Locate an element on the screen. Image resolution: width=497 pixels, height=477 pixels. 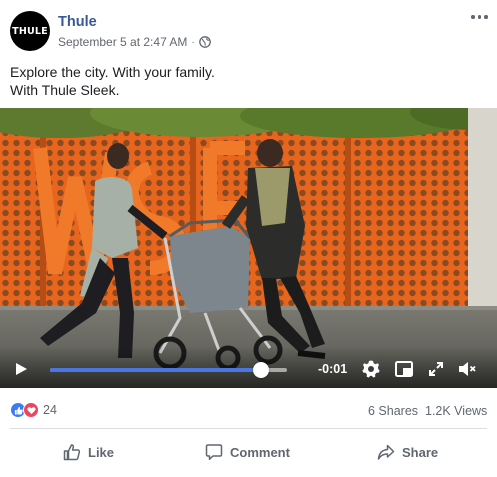
page-avatar: THULE is located at coordinates (30, 31).